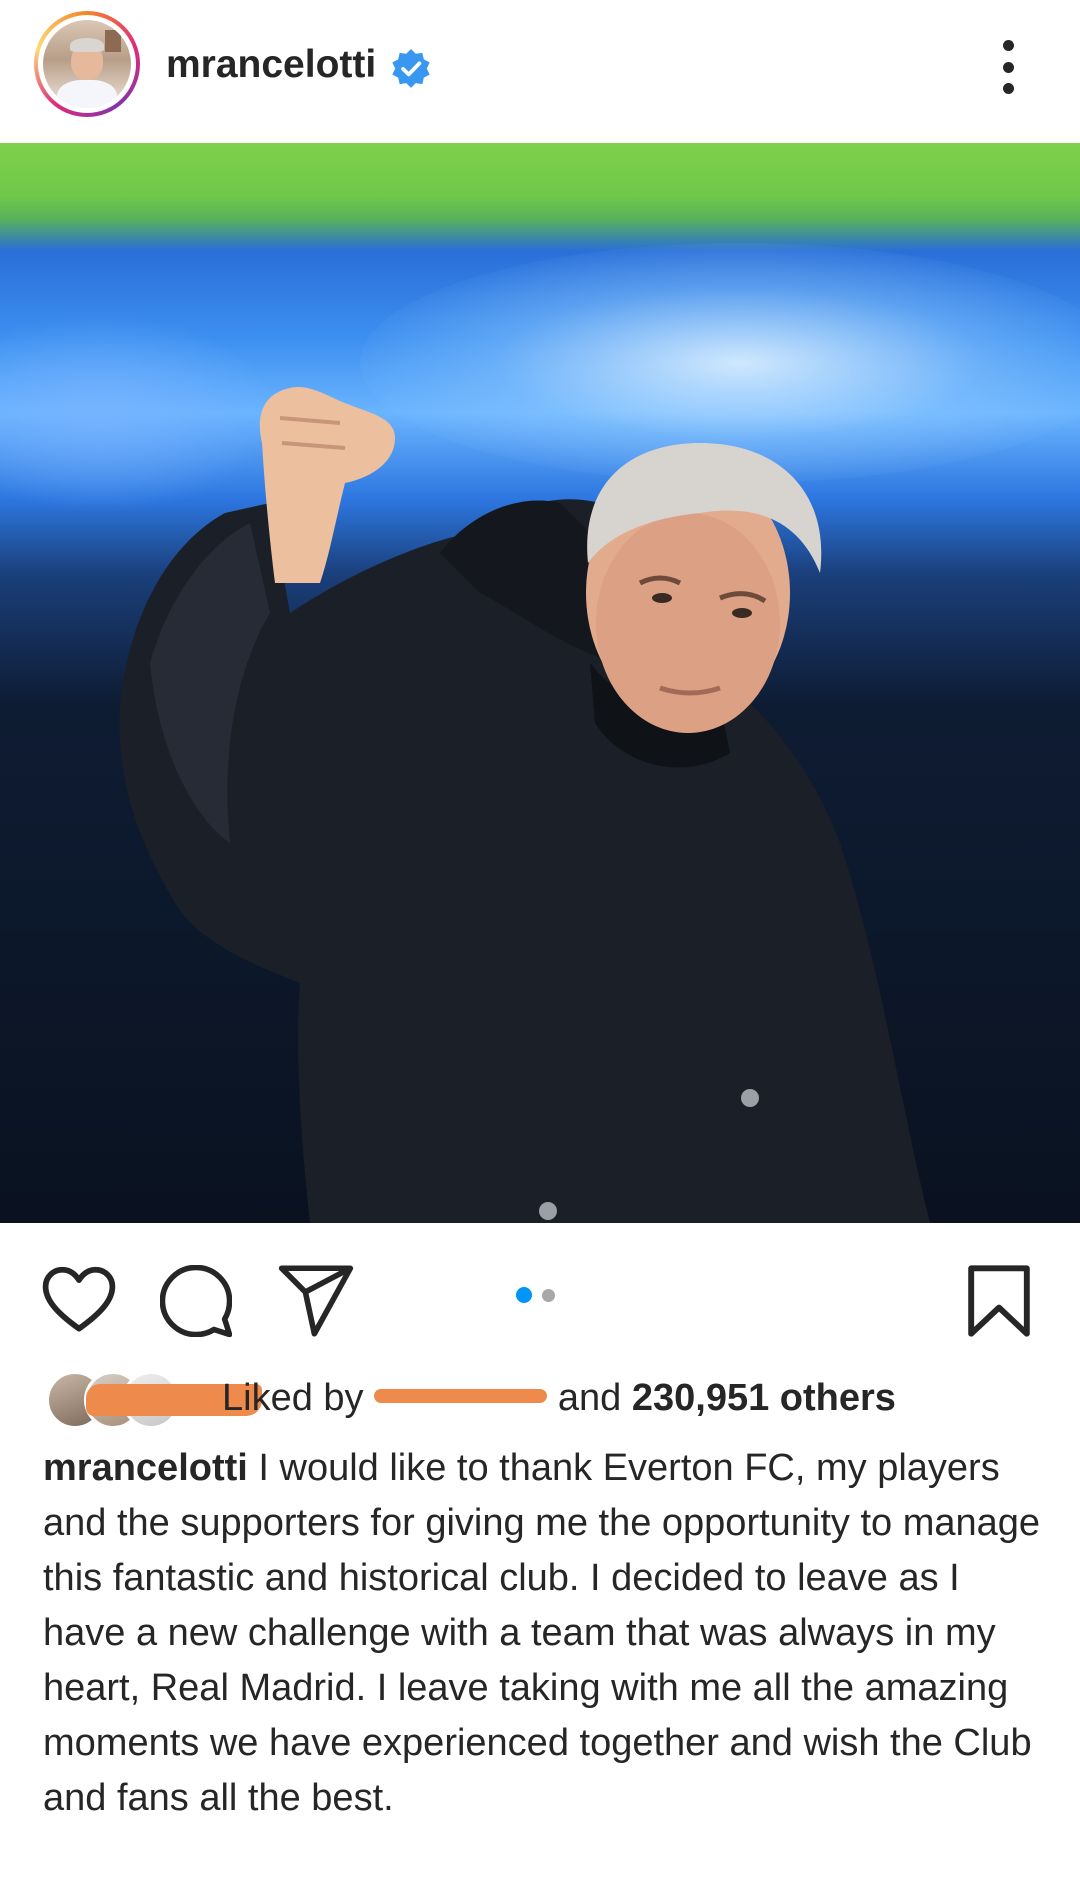 The width and height of the screenshot is (1080, 1891). Describe the element at coordinates (79, 1300) in the screenshot. I see `heart-icon` at that location.